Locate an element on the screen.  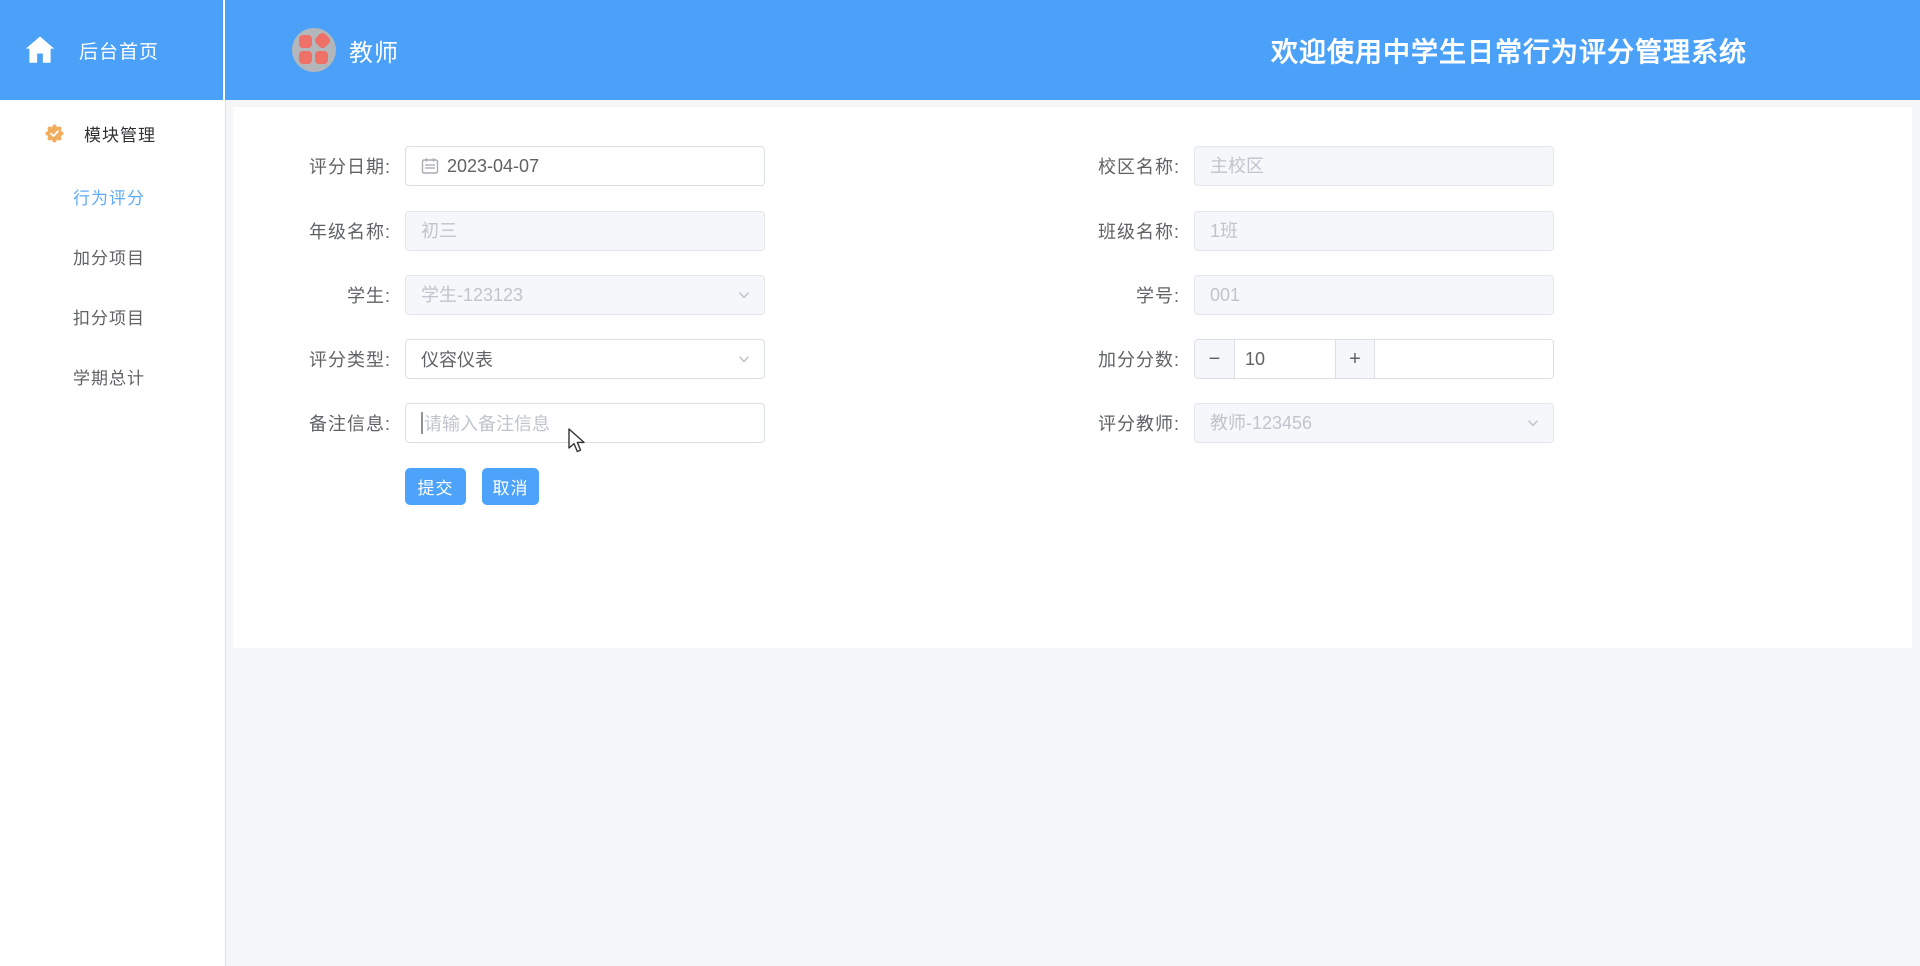
grade-input is located at coordinates (585, 231).